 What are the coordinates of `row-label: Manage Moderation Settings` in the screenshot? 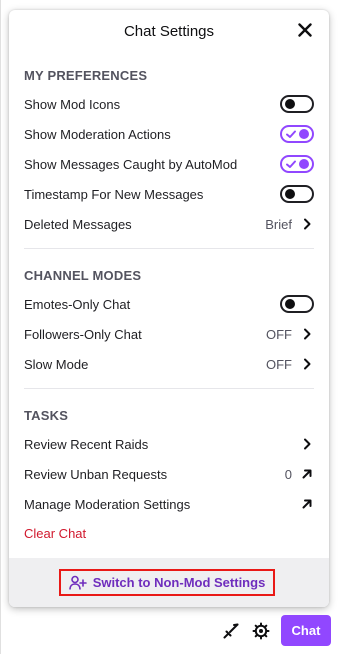 It's located at (107, 504).